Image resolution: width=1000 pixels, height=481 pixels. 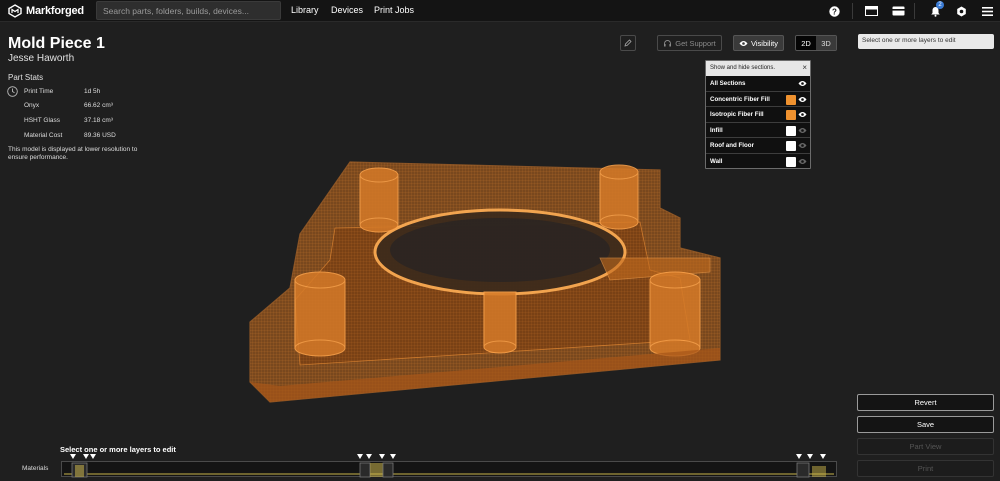 I want to click on layer-track, so click(x=449, y=469).